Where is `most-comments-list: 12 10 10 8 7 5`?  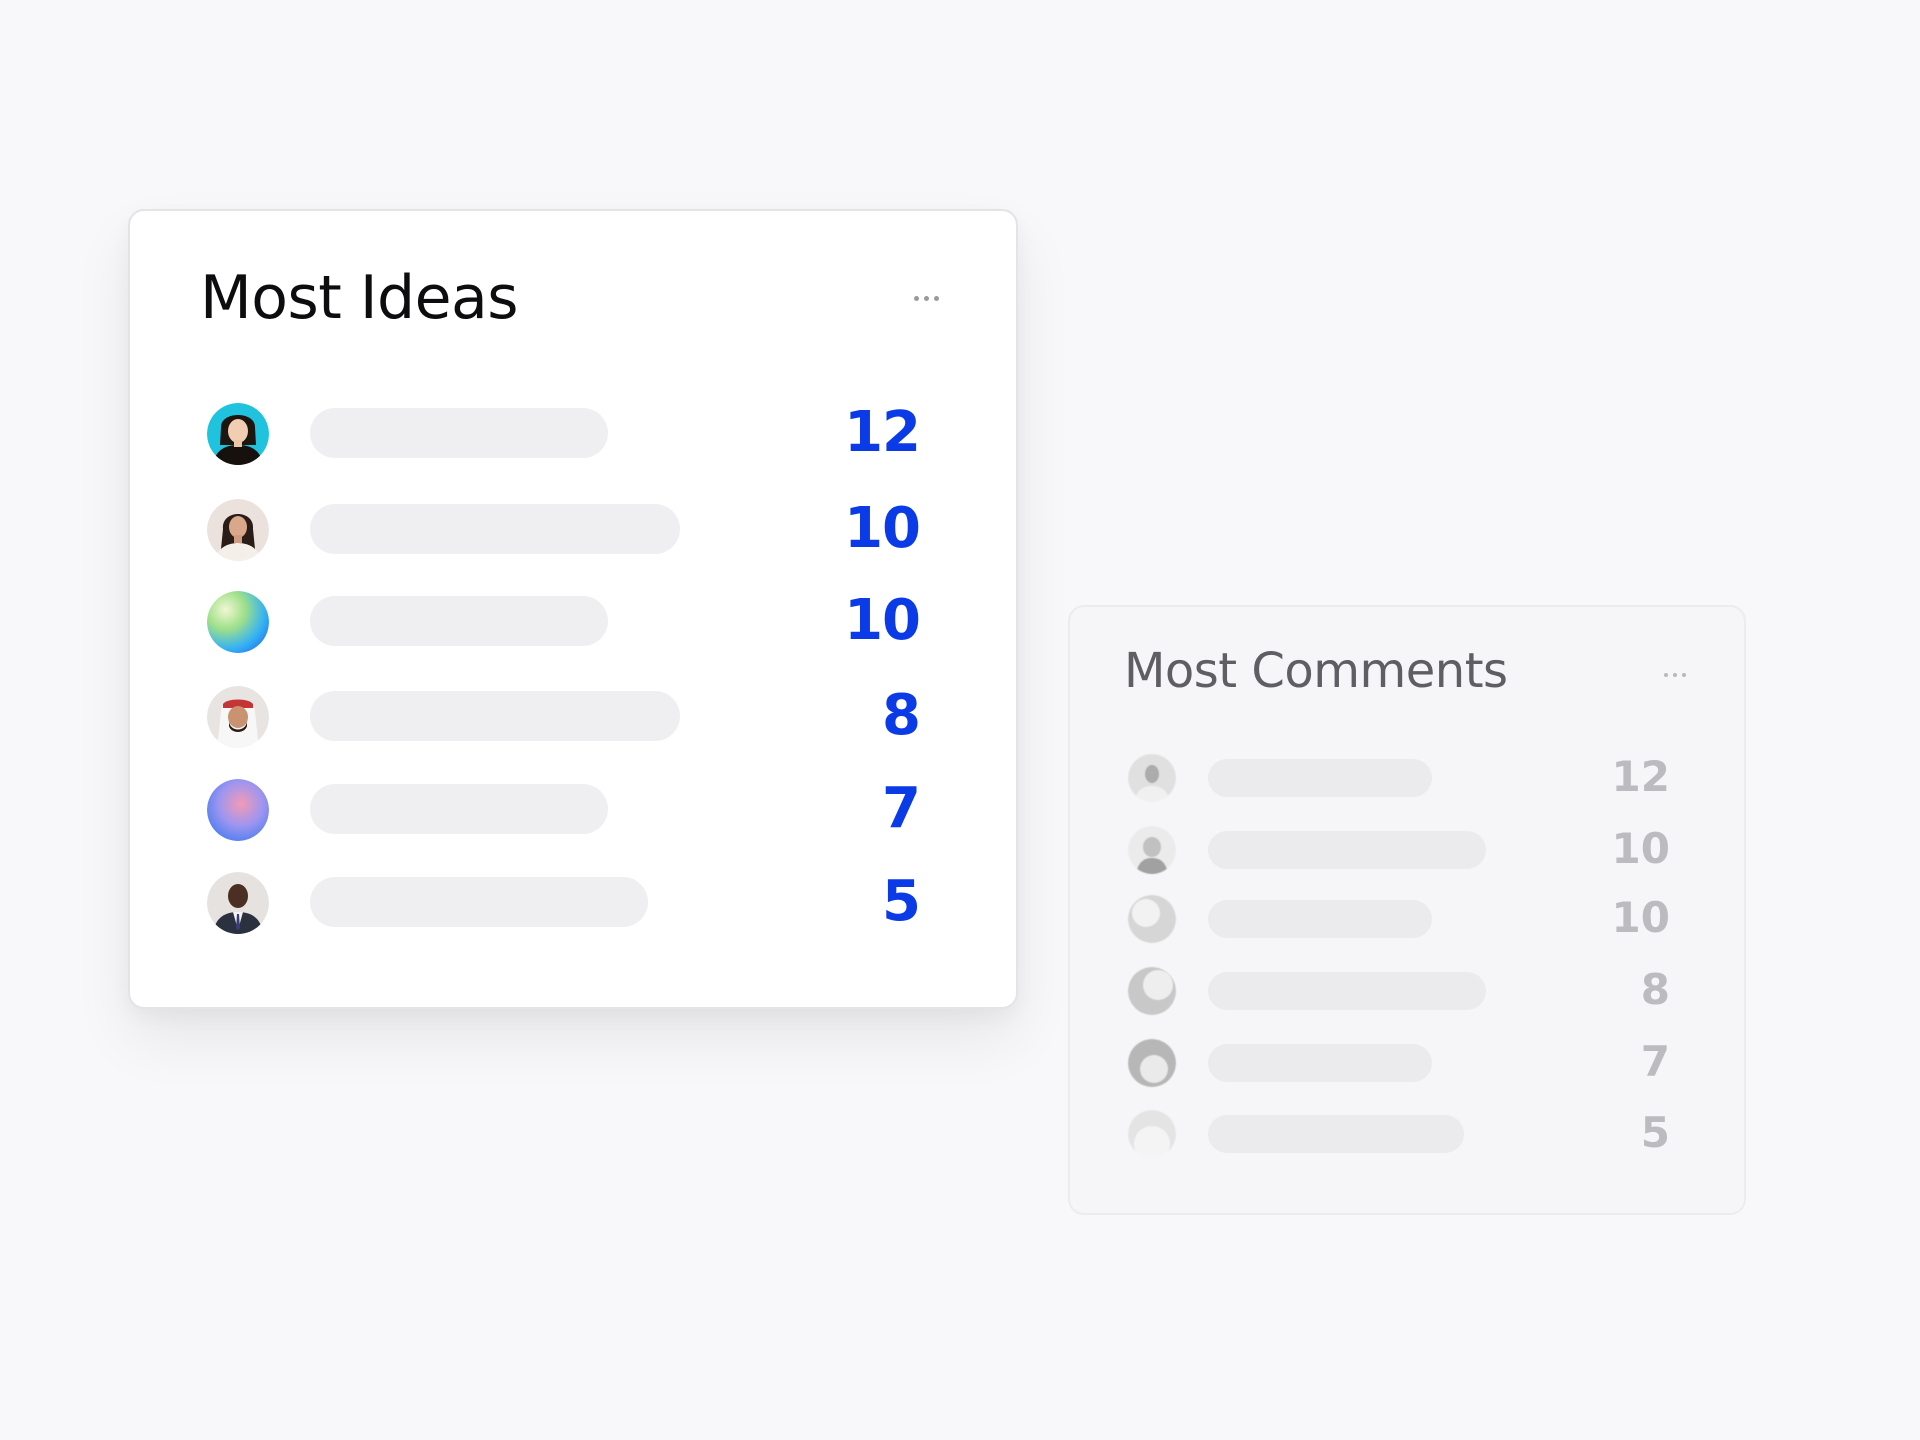 most-comments-list: 12 10 10 8 7 5 is located at coordinates (1407, 910).